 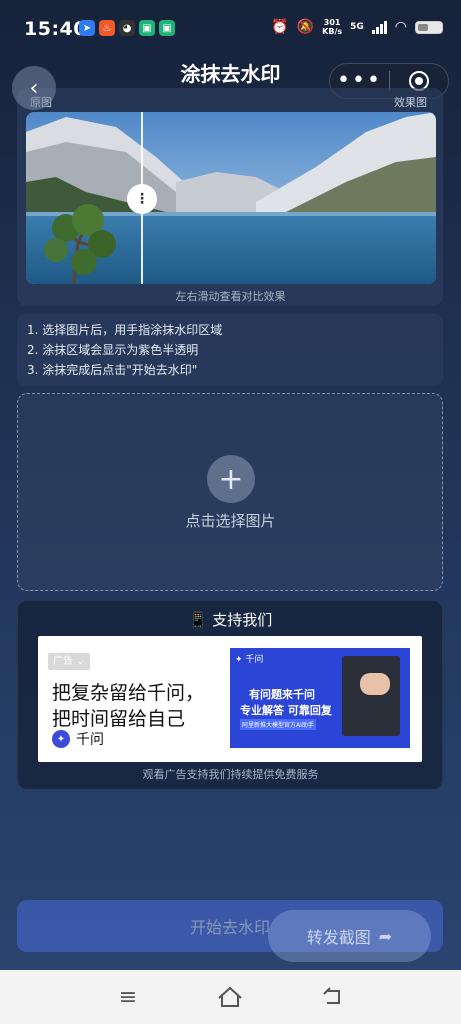 I want to click on ad-image-subhead: 专业解答 可靠回复, so click(x=286, y=710).